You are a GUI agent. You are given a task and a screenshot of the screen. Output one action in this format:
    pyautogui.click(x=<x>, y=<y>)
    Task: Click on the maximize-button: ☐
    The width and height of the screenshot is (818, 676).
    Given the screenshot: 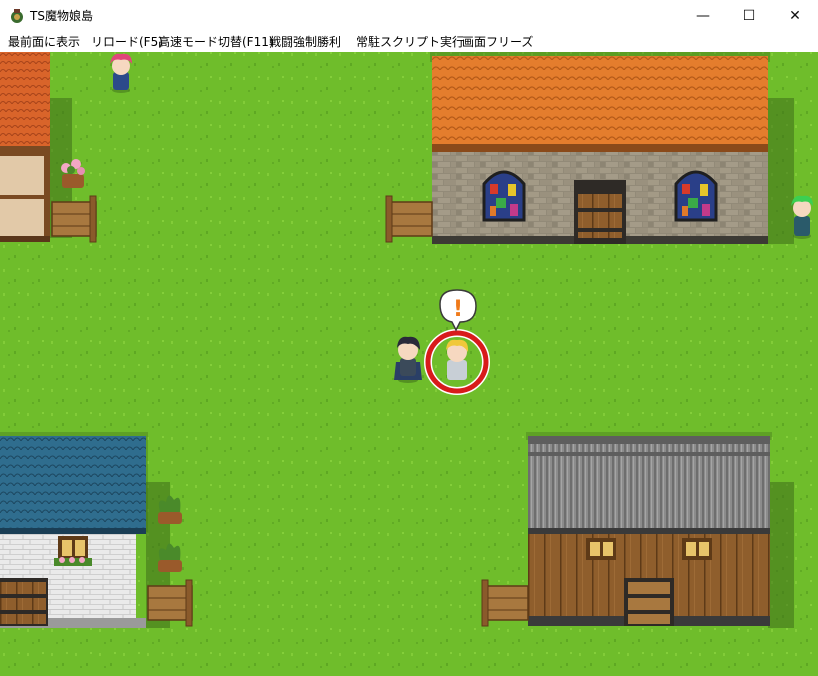 What is the action you would take?
    pyautogui.click(x=749, y=16)
    